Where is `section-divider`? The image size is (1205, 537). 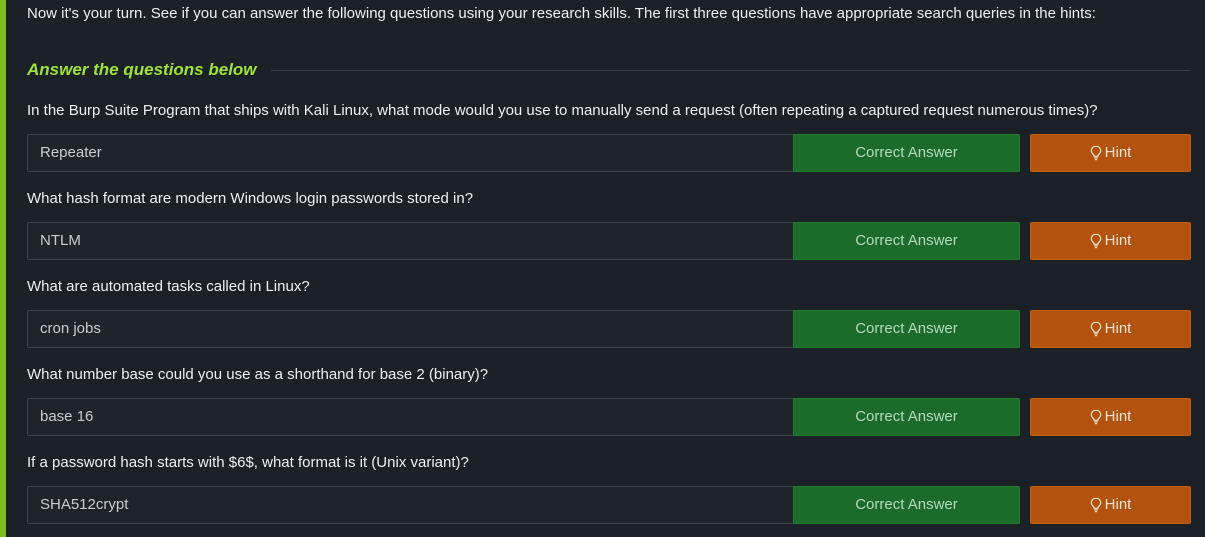 section-divider is located at coordinates (730, 70).